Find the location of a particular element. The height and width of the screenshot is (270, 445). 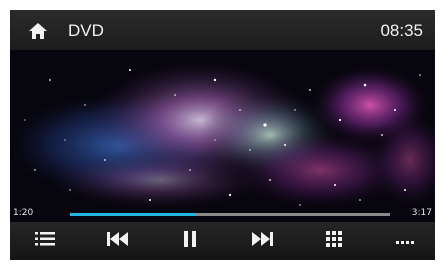

progress-fill is located at coordinates (132, 214).